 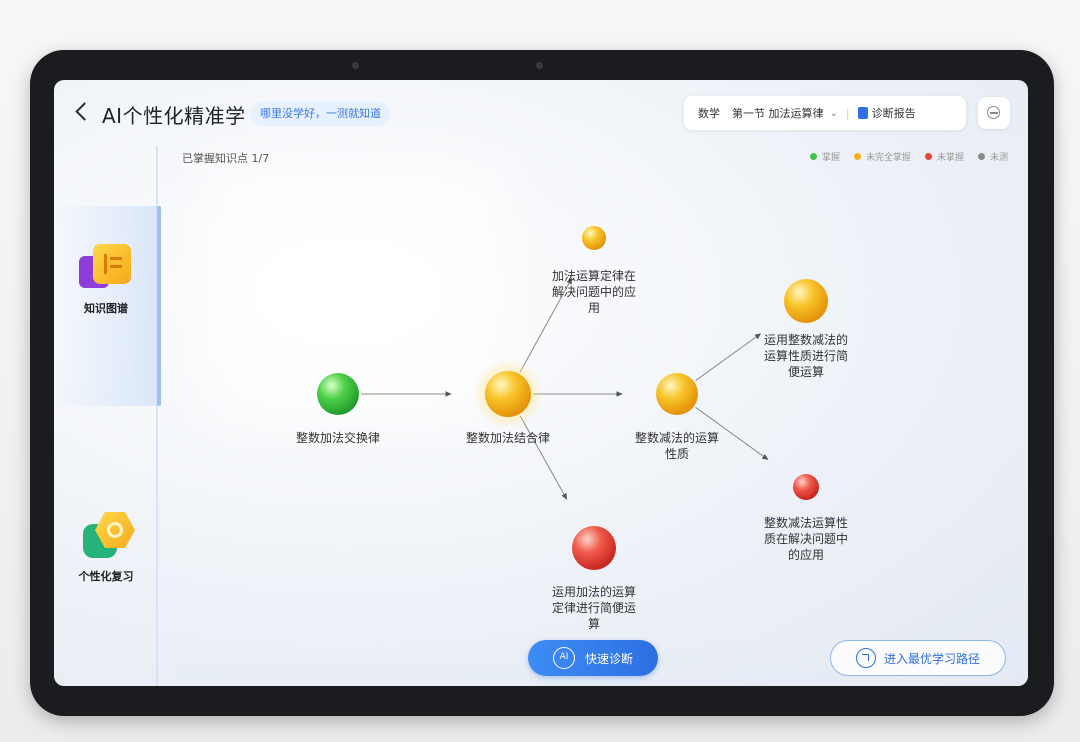 I want to click on node-label-line: 运用整数减法的, so click(x=806, y=339).